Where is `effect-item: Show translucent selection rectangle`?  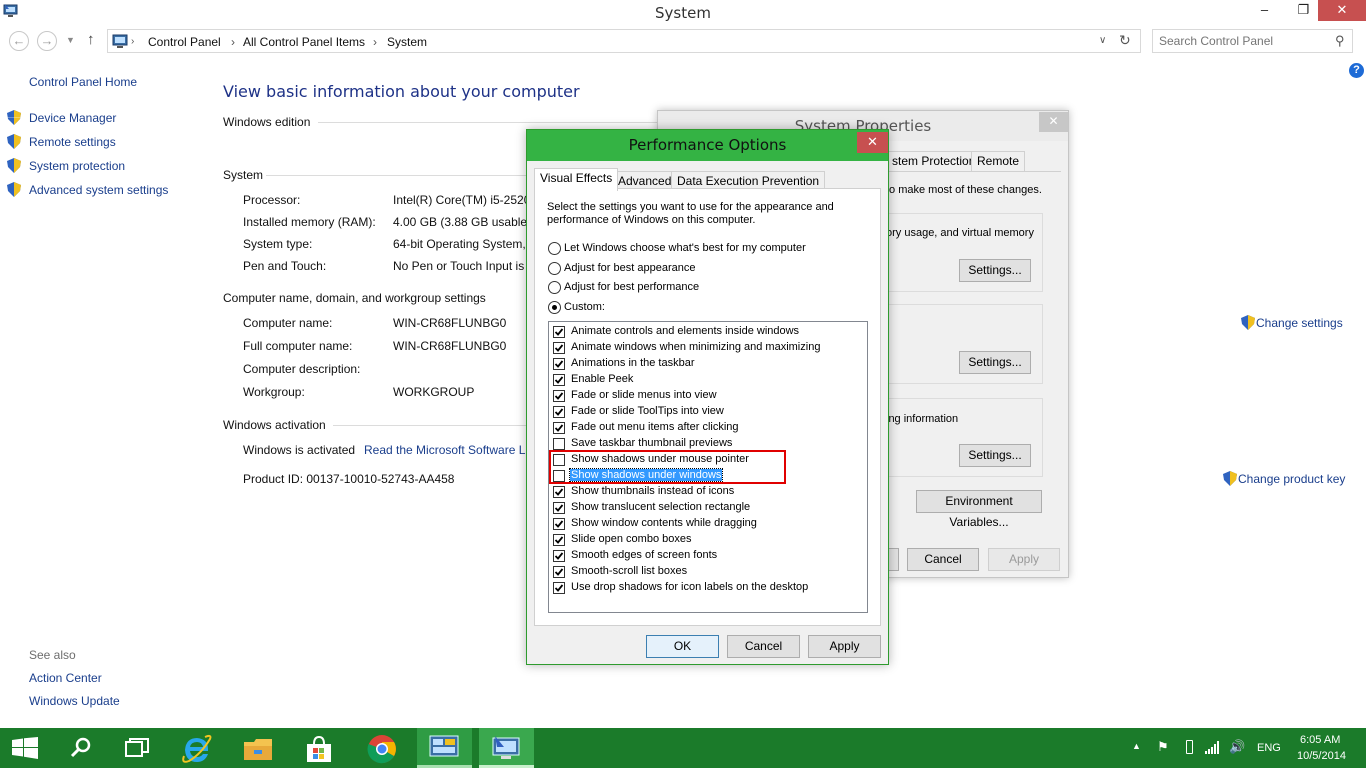 effect-item: Show translucent selection rectangle is located at coordinates (703, 508).